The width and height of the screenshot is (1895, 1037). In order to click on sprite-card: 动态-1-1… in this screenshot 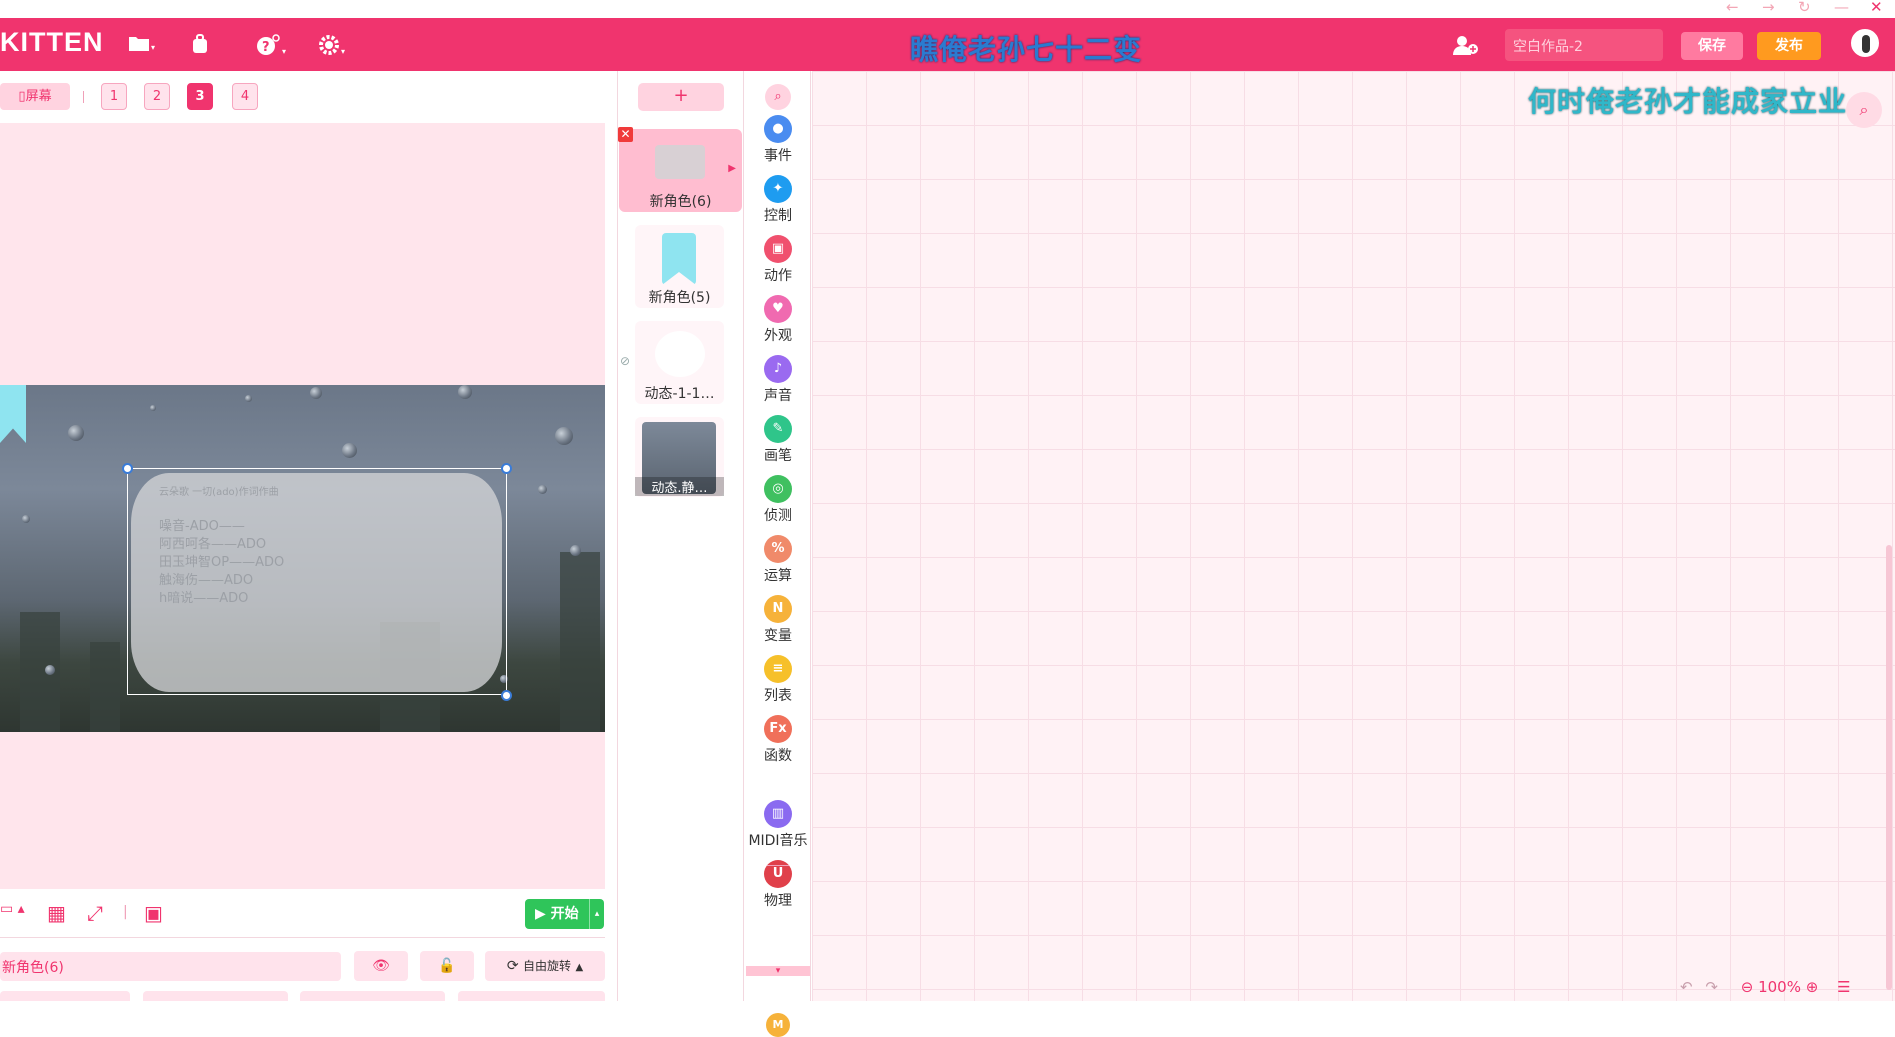, I will do `click(679, 362)`.